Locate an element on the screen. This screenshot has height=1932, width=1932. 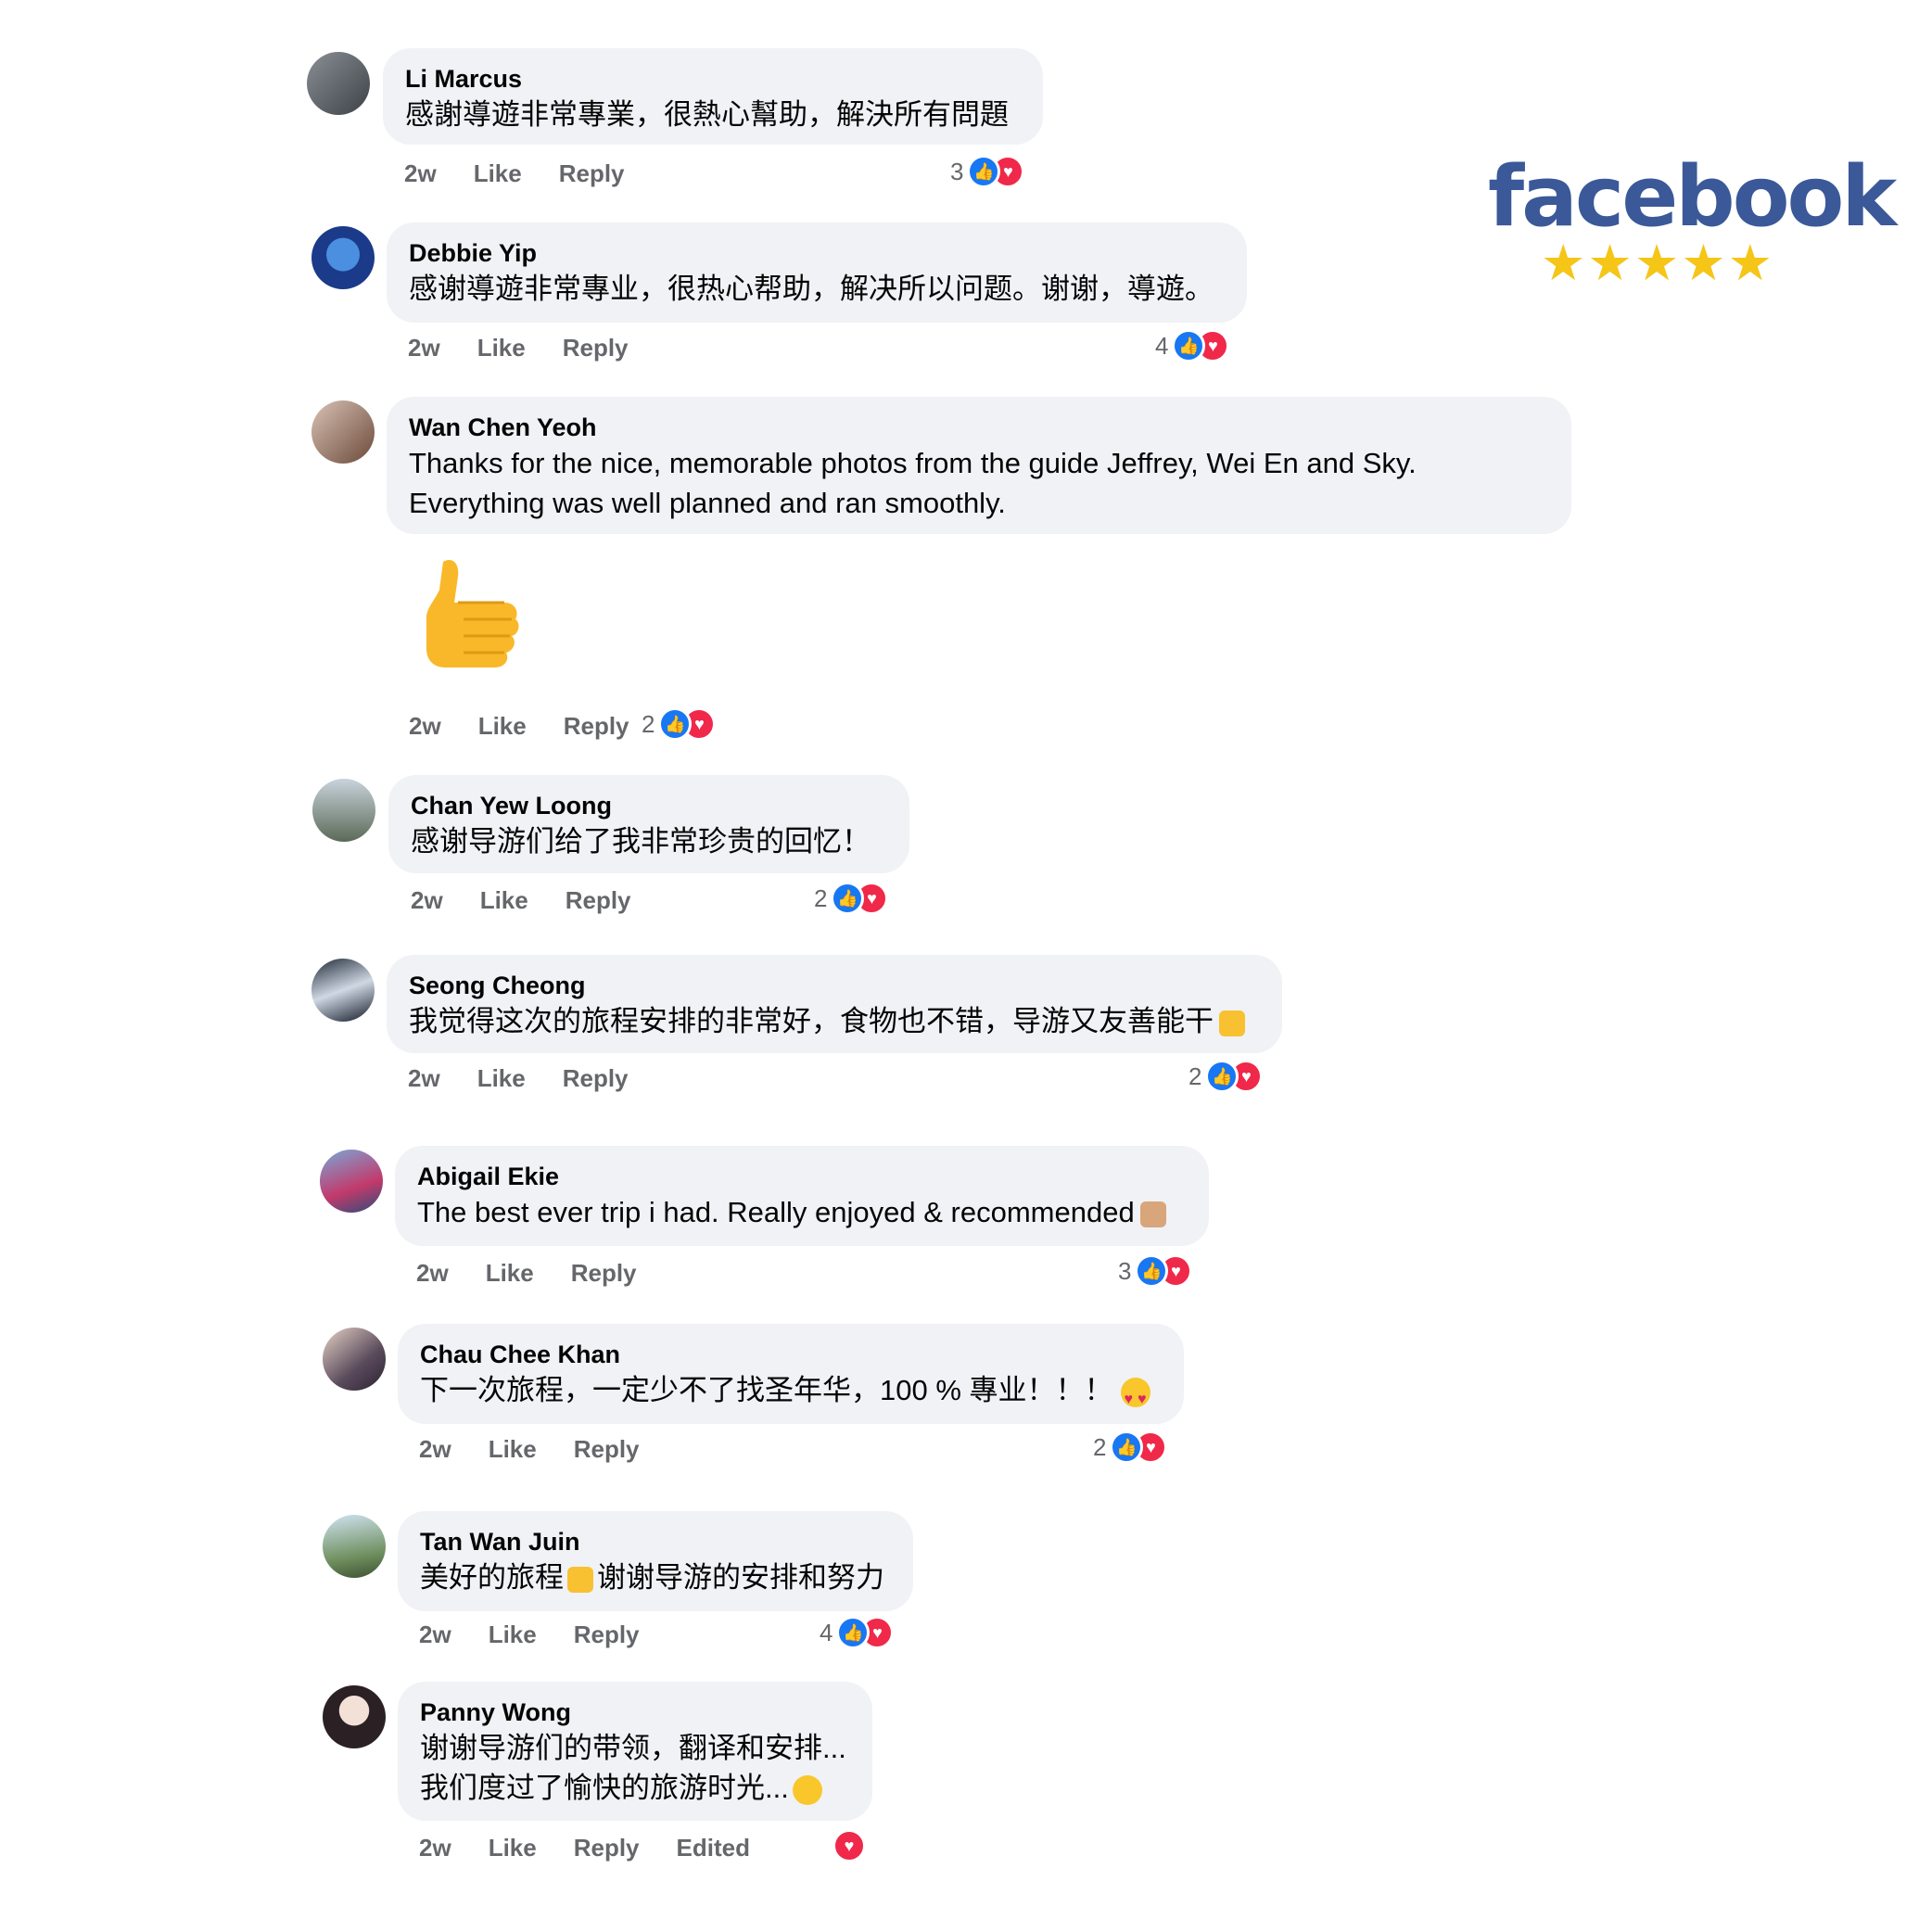
comment-text-body: 下一次旅程，一定少不了找圣年华，100 % 專业！！！ is located at coordinates (766, 1390).